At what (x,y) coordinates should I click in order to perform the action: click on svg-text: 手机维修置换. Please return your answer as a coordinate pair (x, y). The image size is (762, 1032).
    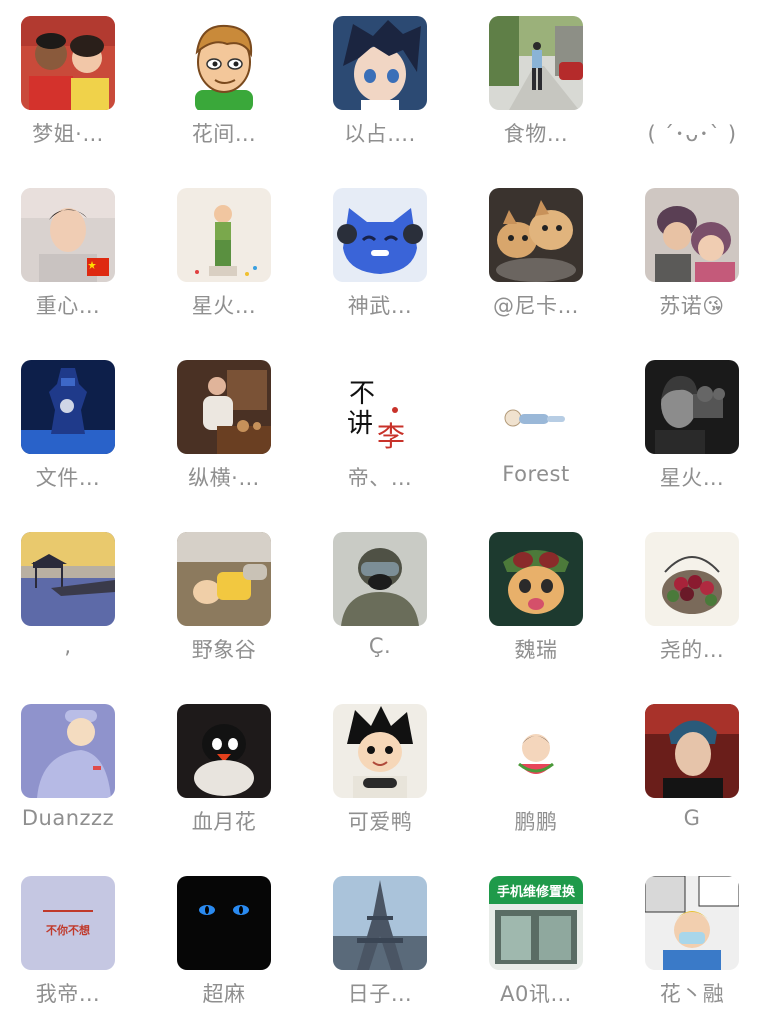
    Looking at the image, I should click on (536, 892).